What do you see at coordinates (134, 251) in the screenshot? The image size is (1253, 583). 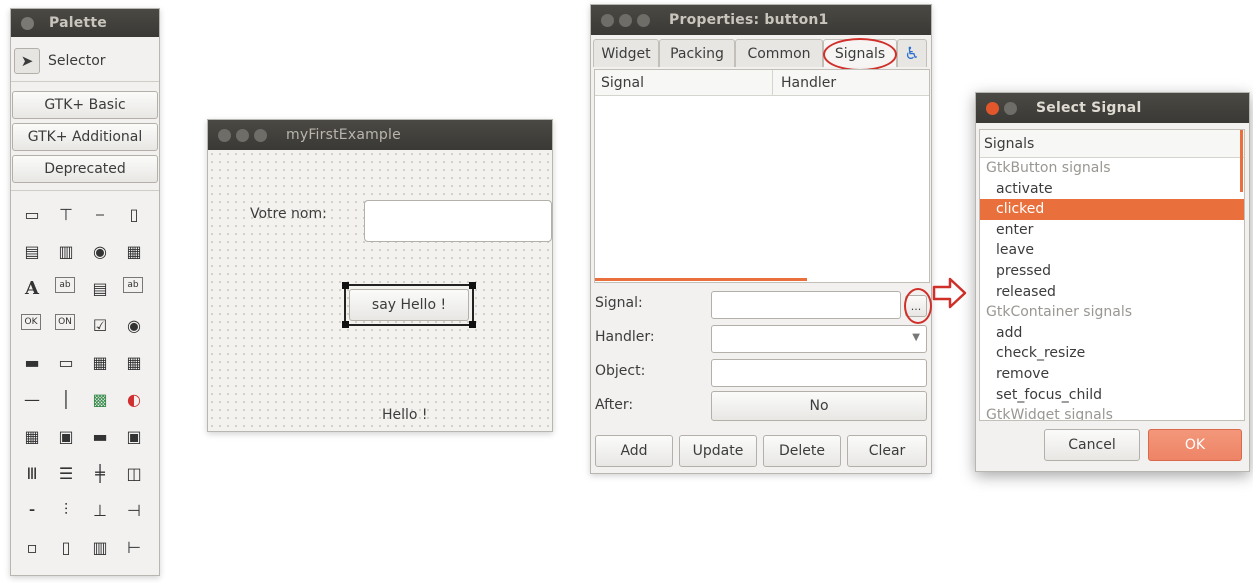 I see `toolbar-icon: ▦` at bounding box center [134, 251].